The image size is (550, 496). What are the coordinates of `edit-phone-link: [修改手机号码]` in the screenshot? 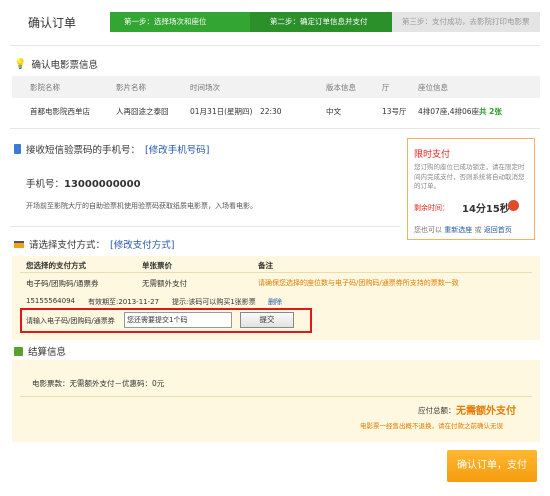 It's located at (177, 149).